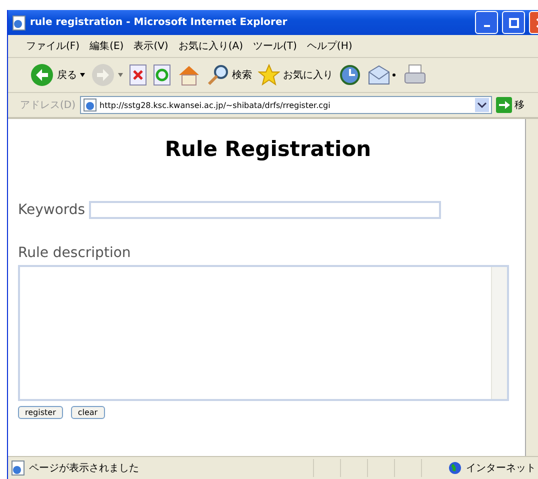 Image resolution: width=538 pixels, height=479 pixels. What do you see at coordinates (268, 149) in the screenshot?
I see `page-heading: Rule Registration` at bounding box center [268, 149].